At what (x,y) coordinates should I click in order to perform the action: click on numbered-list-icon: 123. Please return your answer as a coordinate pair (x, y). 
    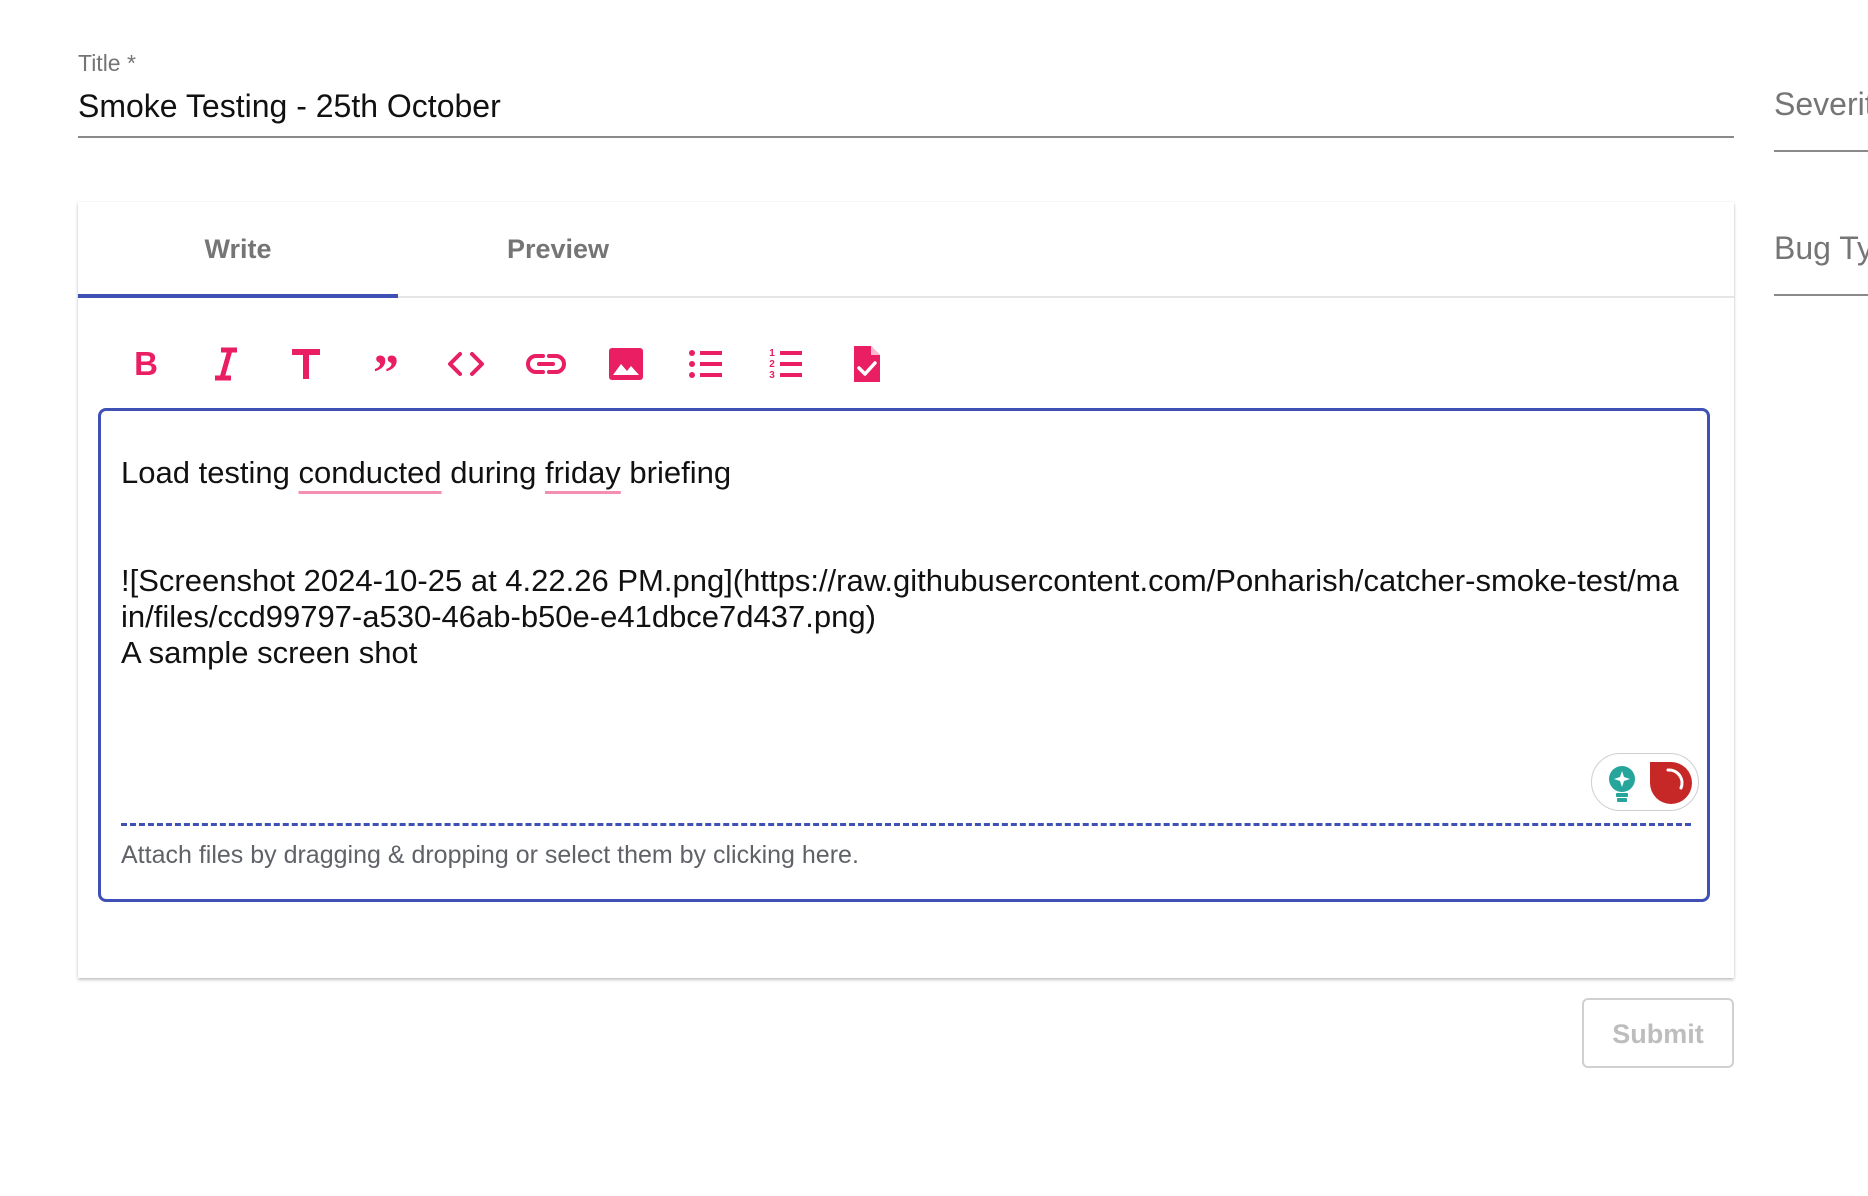
    Looking at the image, I should click on (786, 364).